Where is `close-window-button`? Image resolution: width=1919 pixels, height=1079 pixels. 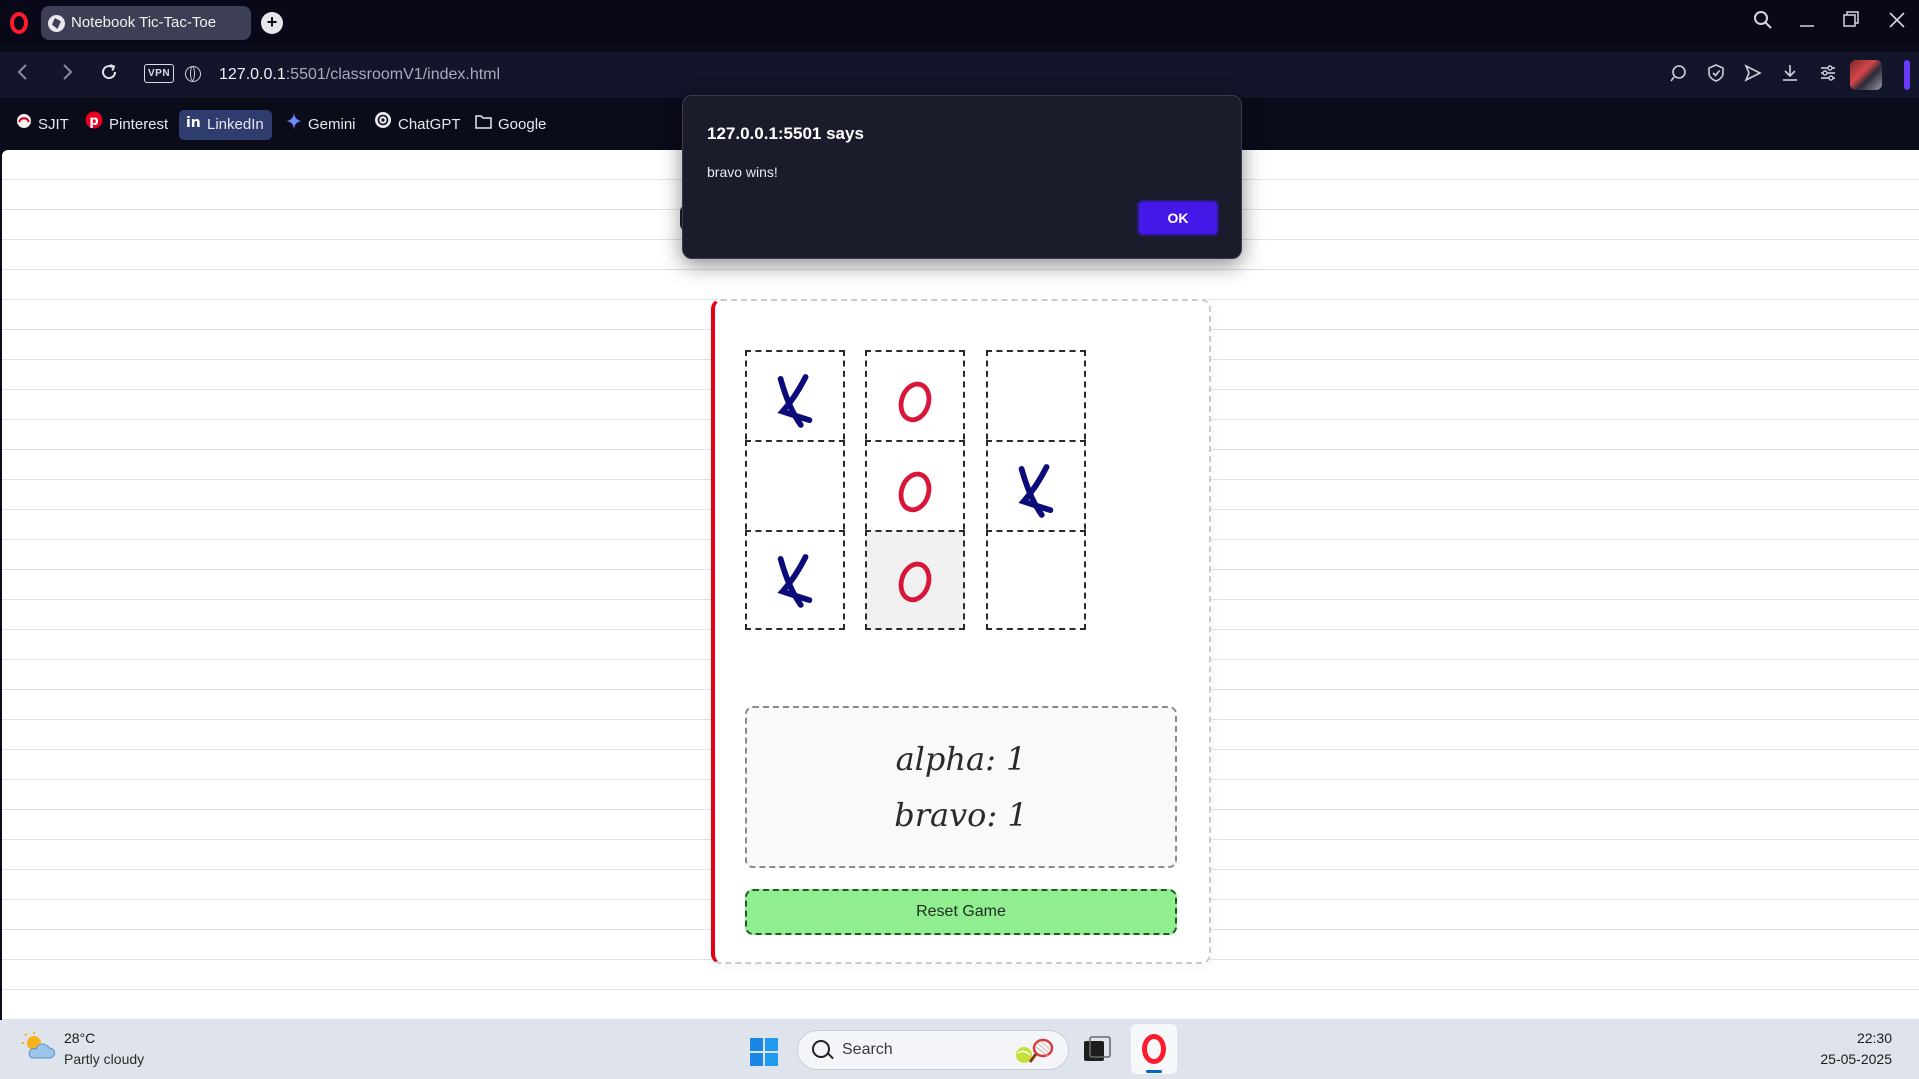
close-window-button is located at coordinates (1897, 23).